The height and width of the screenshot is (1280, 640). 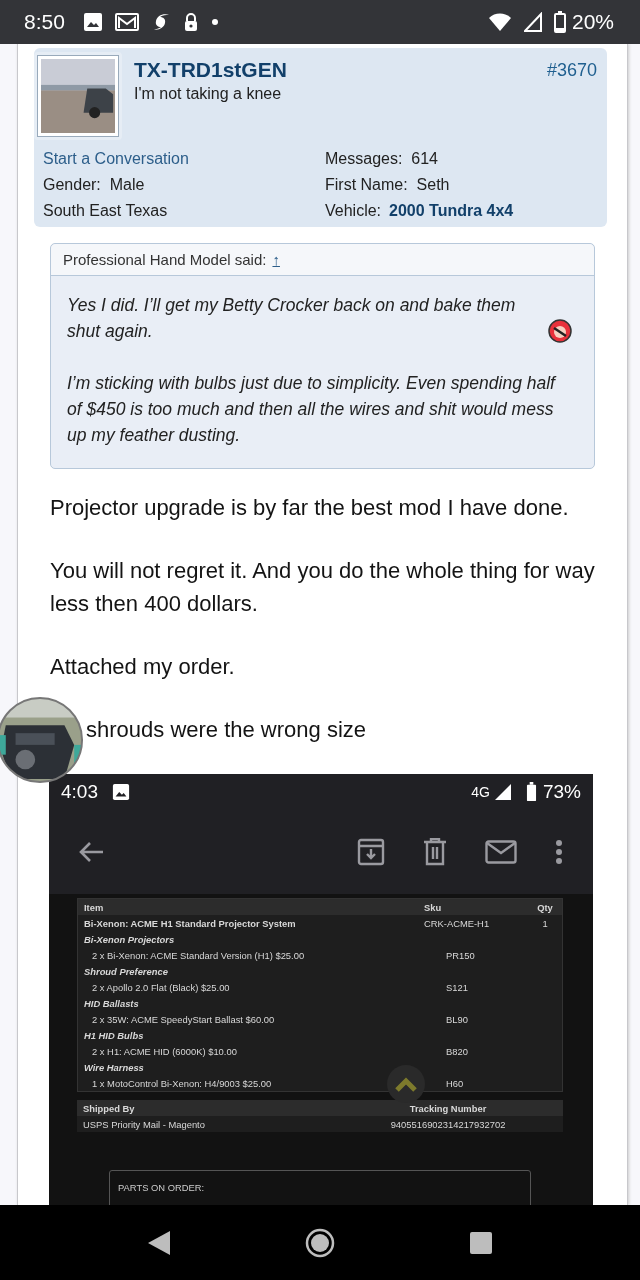 I want to click on column-header: Shipped By, so click(x=109, y=1108).